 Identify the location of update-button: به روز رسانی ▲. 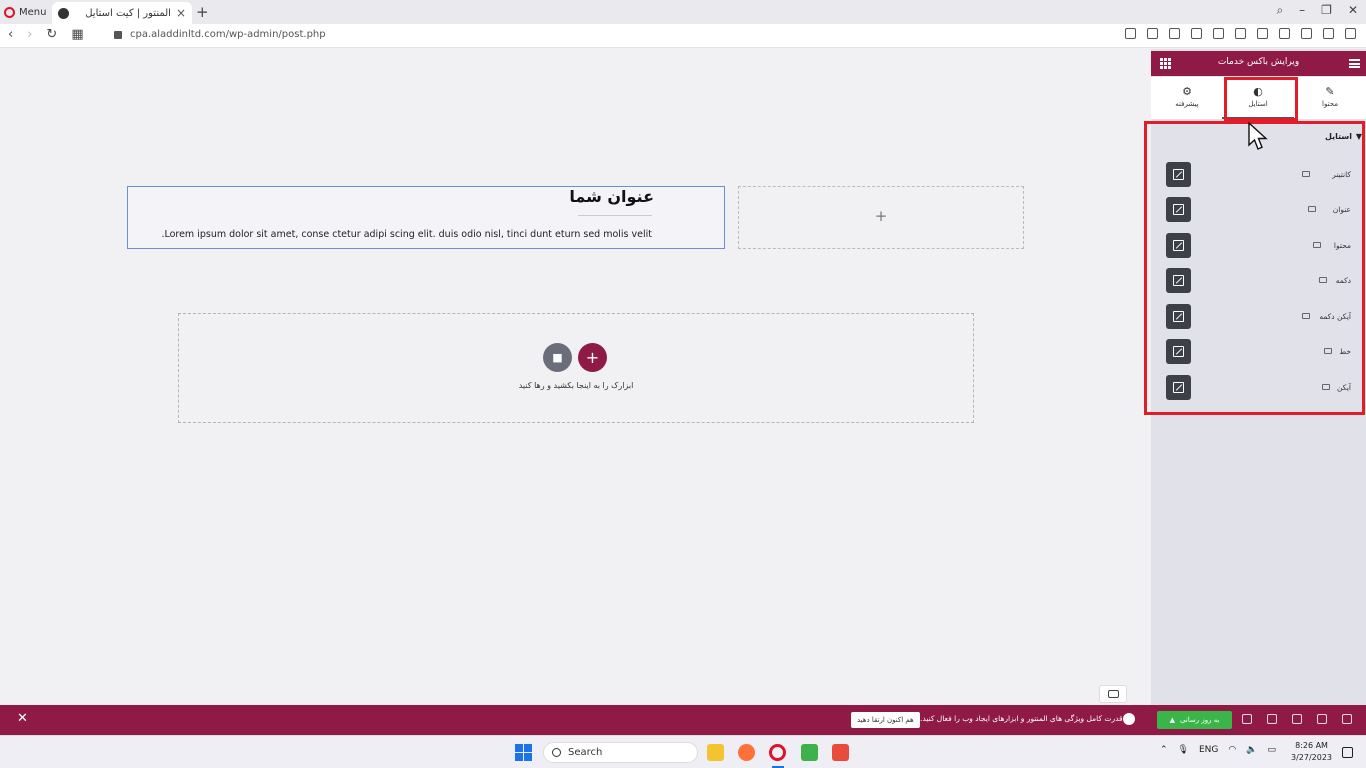
(1194, 720).